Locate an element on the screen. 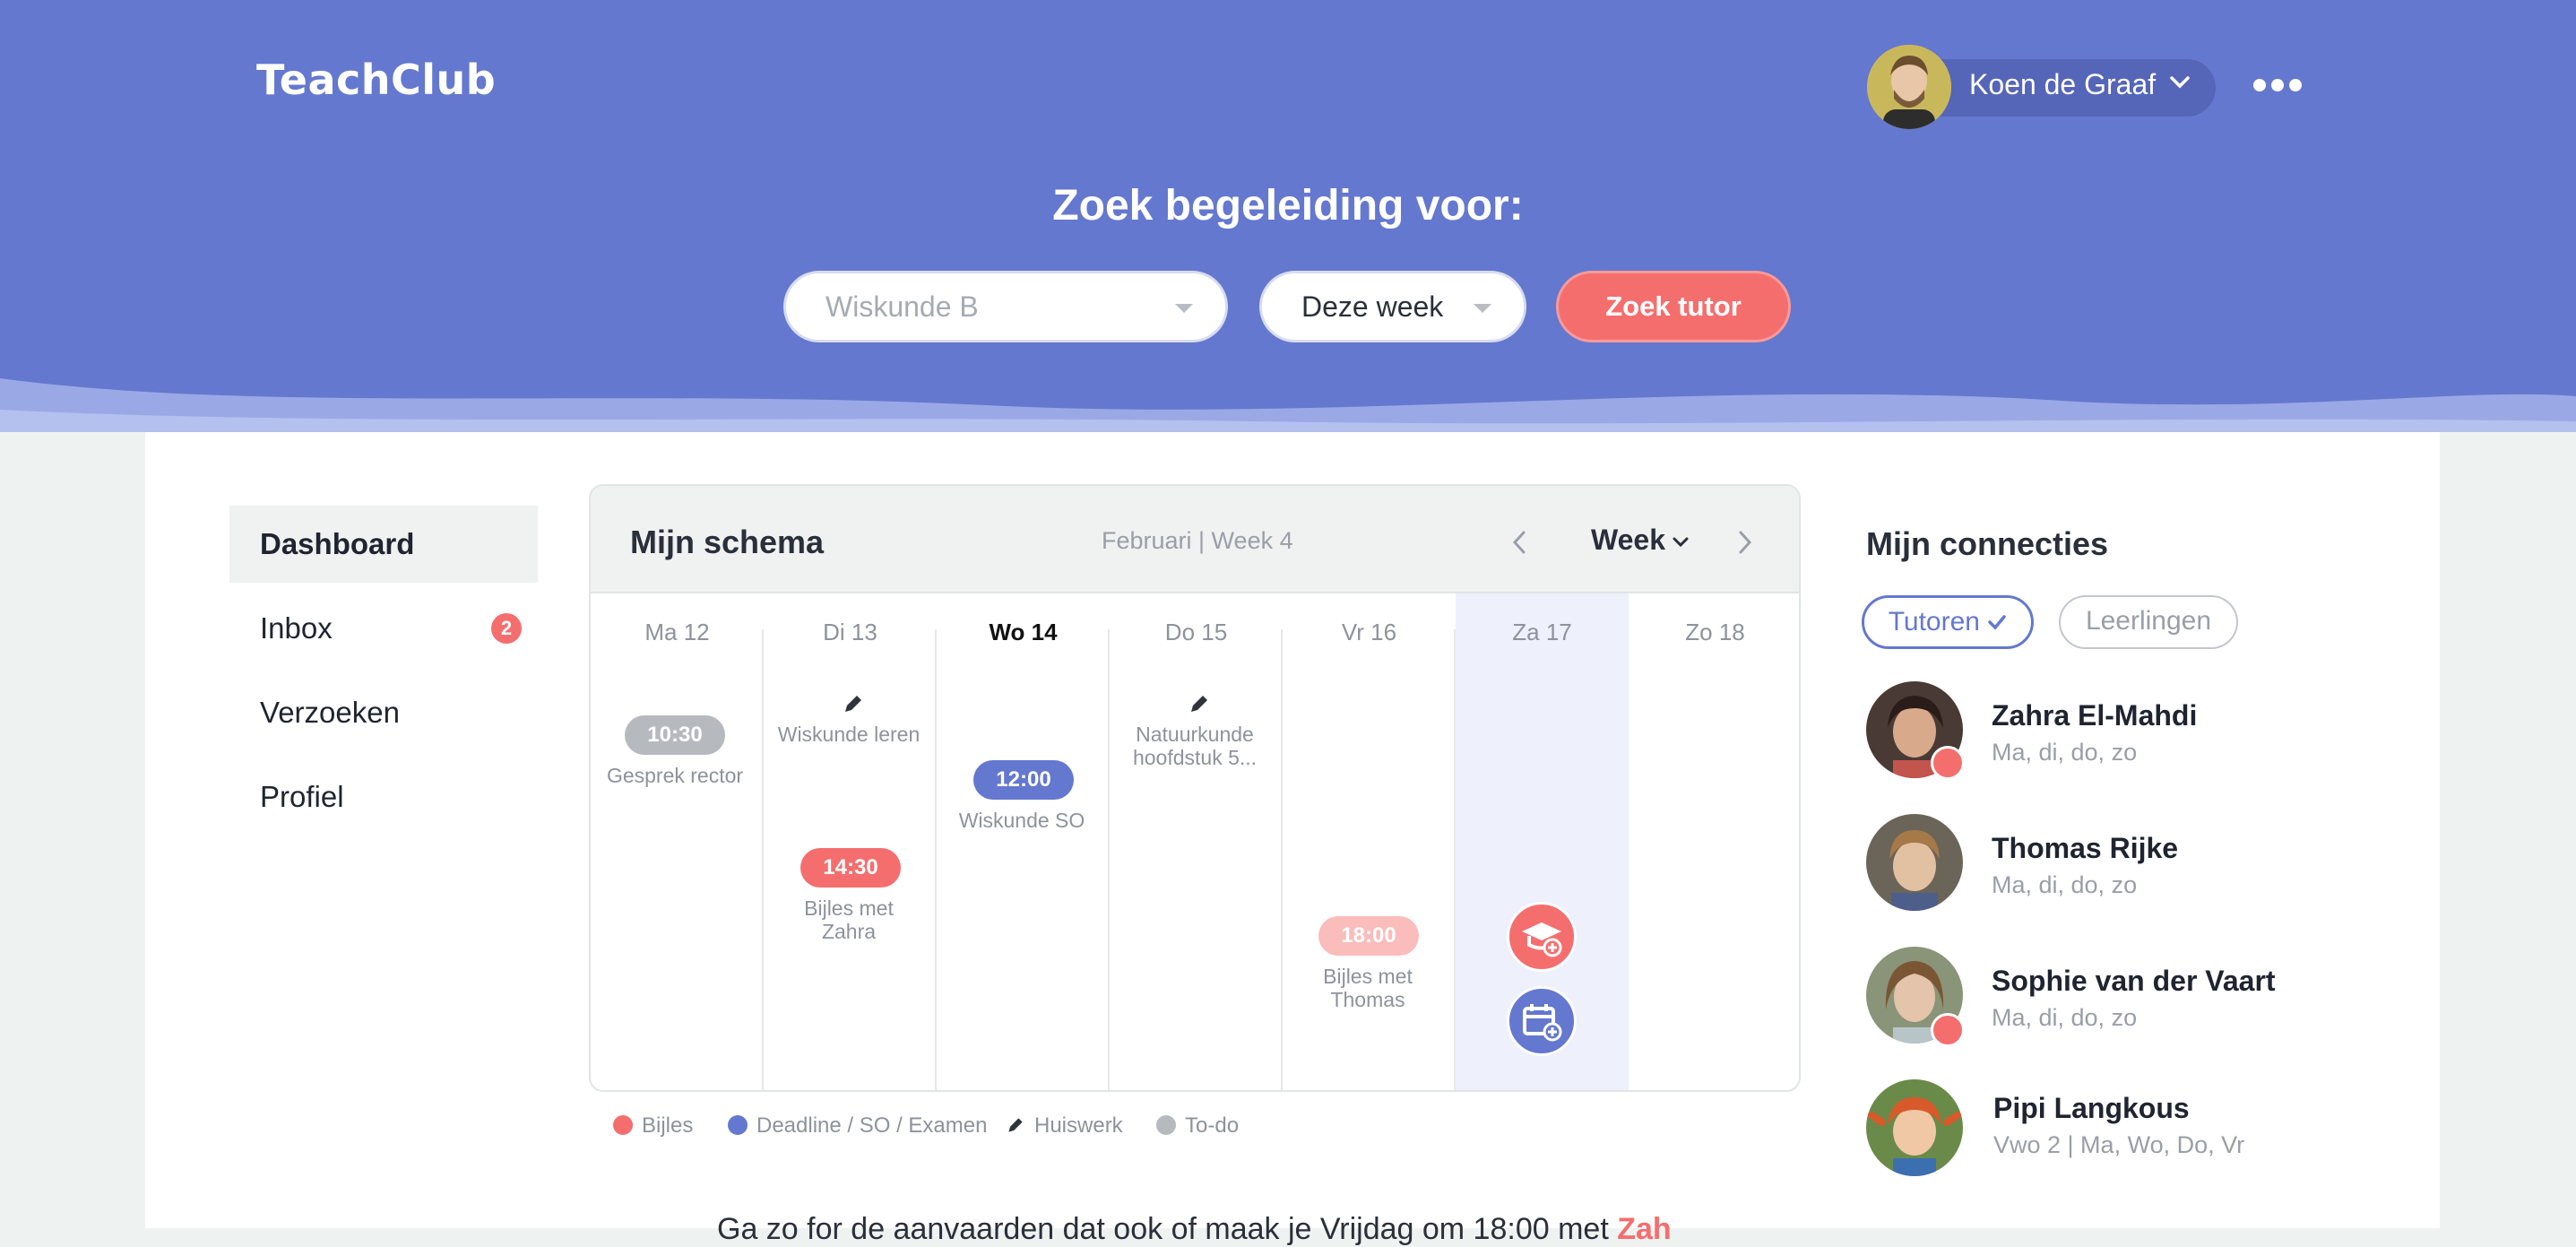 This screenshot has width=2576, height=1247. legend-label: To-do is located at coordinates (1212, 1125).